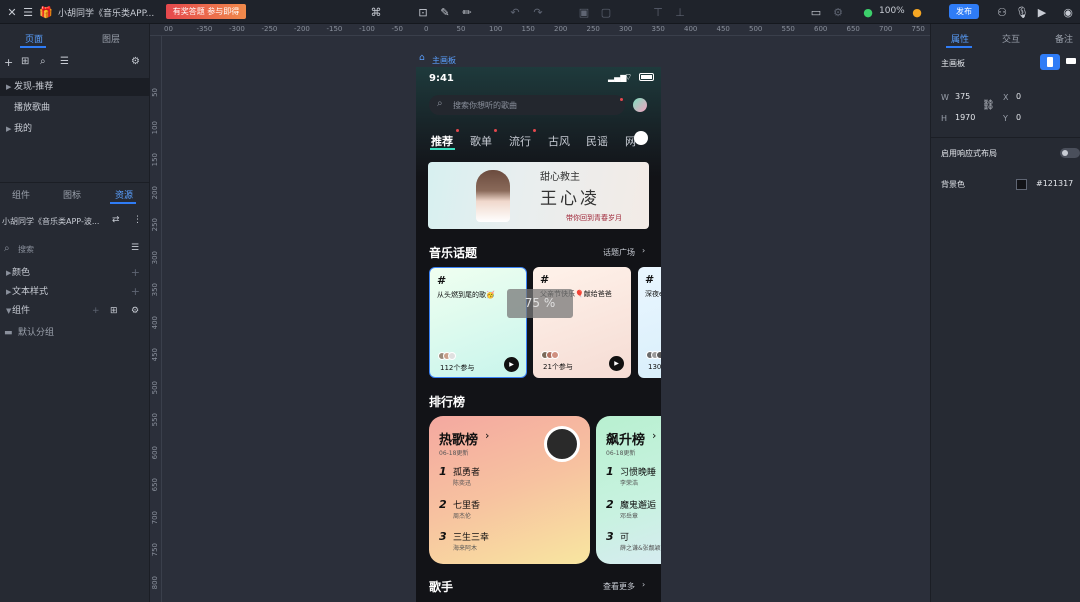 The width and height of the screenshot is (1080, 602). Describe the element at coordinates (467, 12) in the screenshot. I see `pencil-tool-icon: ✏` at that location.